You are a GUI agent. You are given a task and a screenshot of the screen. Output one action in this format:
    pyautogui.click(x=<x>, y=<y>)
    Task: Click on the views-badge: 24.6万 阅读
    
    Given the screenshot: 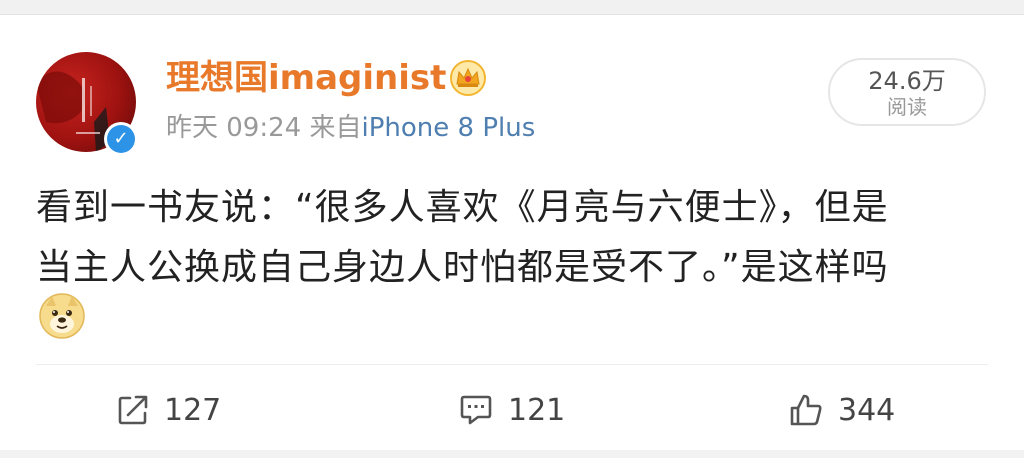 What is the action you would take?
    pyautogui.click(x=907, y=92)
    